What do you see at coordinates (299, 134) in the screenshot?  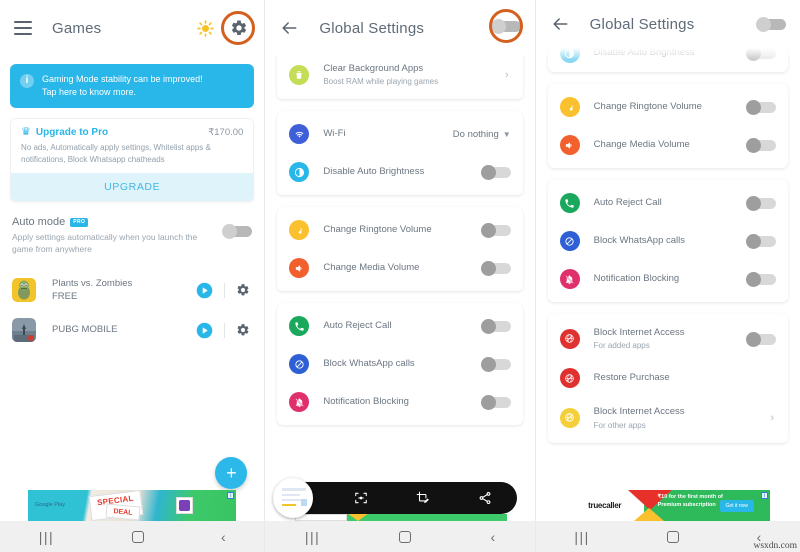 I see `wifi-icon` at bounding box center [299, 134].